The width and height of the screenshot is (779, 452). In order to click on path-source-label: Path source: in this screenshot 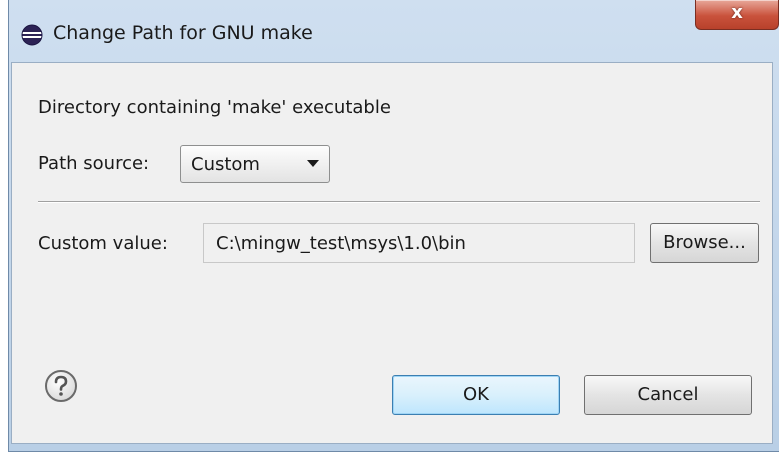, I will do `click(94, 163)`.